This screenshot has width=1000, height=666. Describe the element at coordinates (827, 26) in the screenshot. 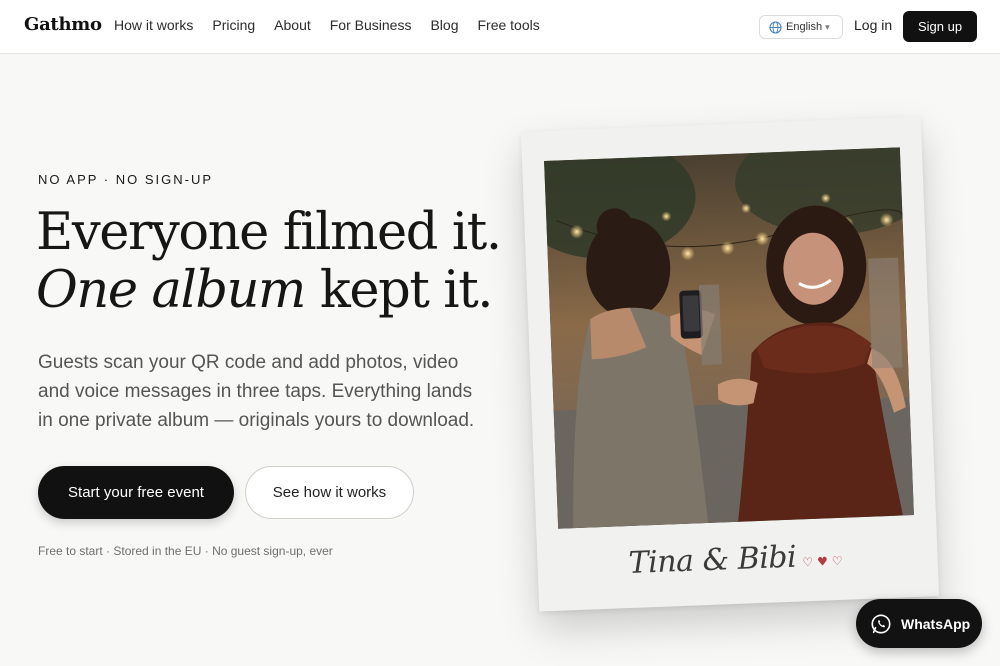

I see `chevron-down-icon: ▾` at that location.